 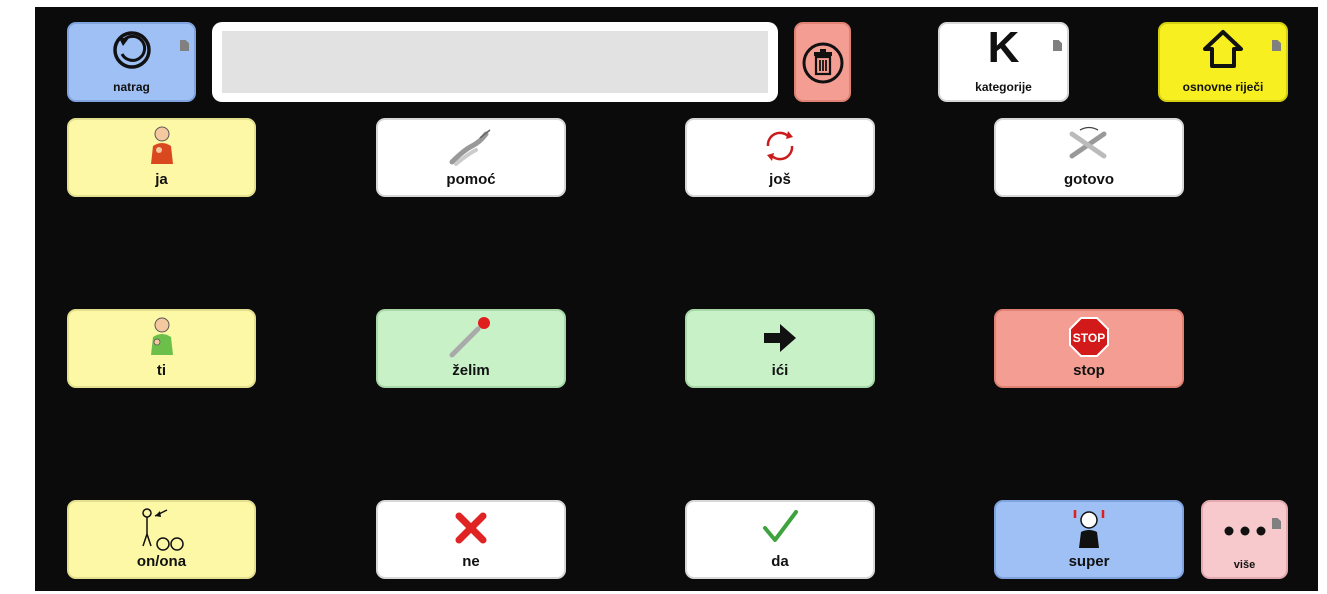 I want to click on arrow-right-icon, so click(x=780, y=338).